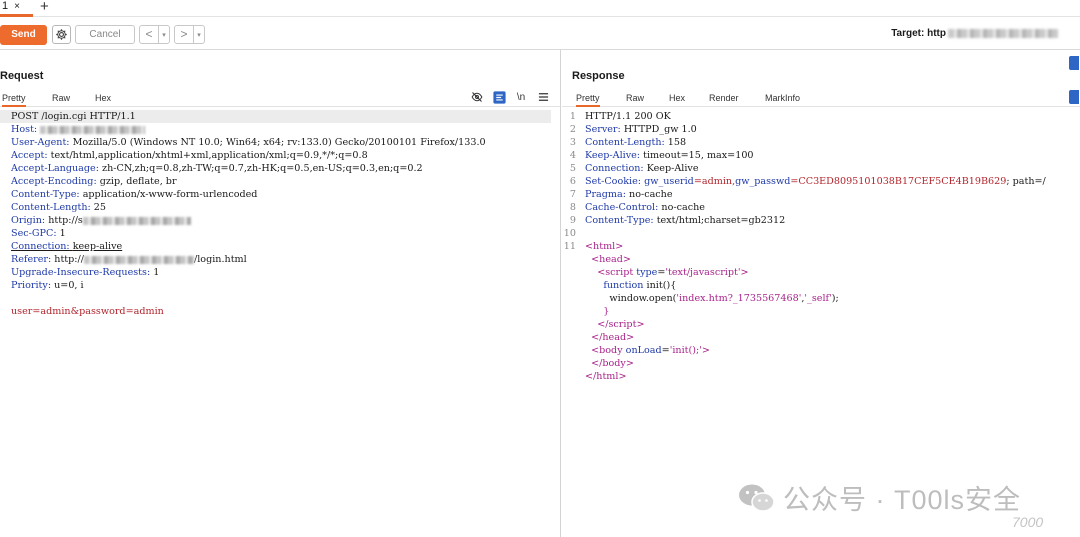  I want to click on code-token: <script, so click(611, 272).